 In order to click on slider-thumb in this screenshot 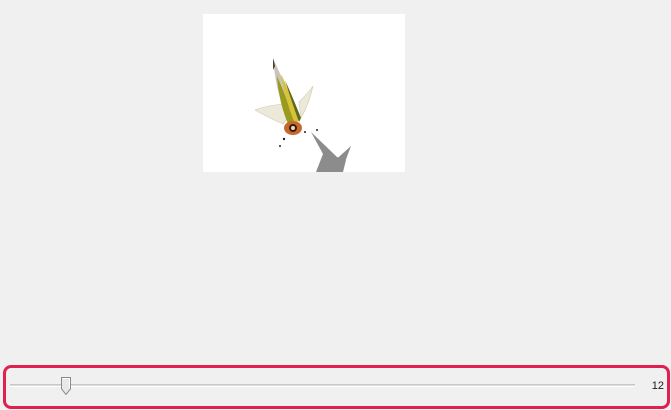, I will do `click(66, 386)`.